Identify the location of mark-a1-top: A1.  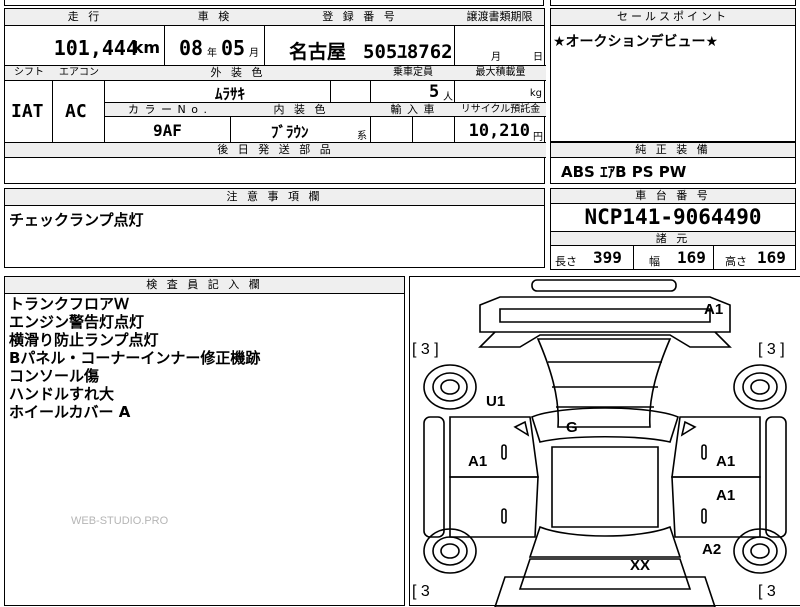
(714, 309).